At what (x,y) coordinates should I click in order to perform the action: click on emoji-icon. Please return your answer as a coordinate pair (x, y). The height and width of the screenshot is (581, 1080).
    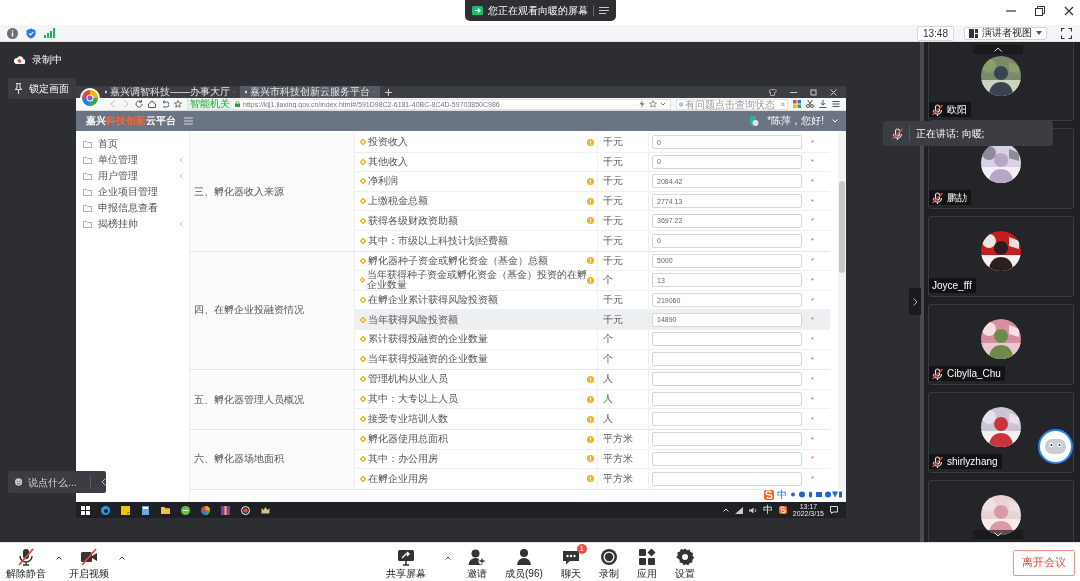
    Looking at the image, I should click on (19, 482).